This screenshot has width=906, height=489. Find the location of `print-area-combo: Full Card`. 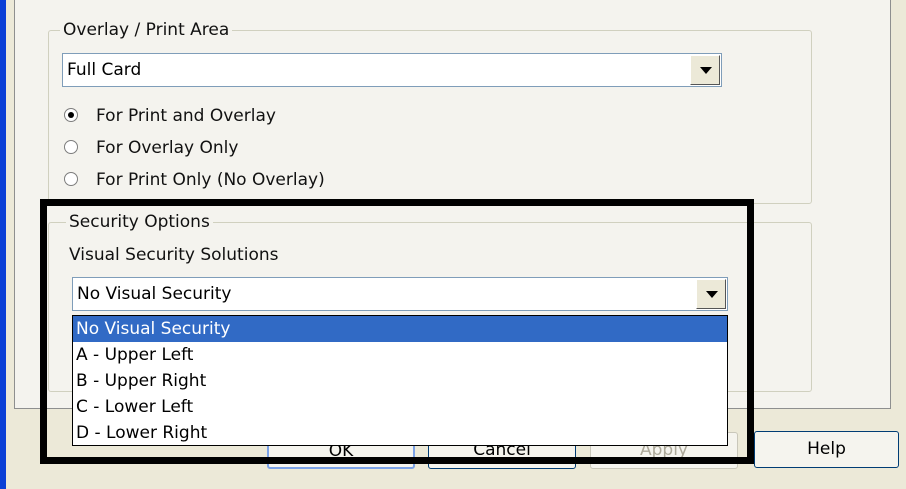

print-area-combo: Full Card is located at coordinates (392, 70).